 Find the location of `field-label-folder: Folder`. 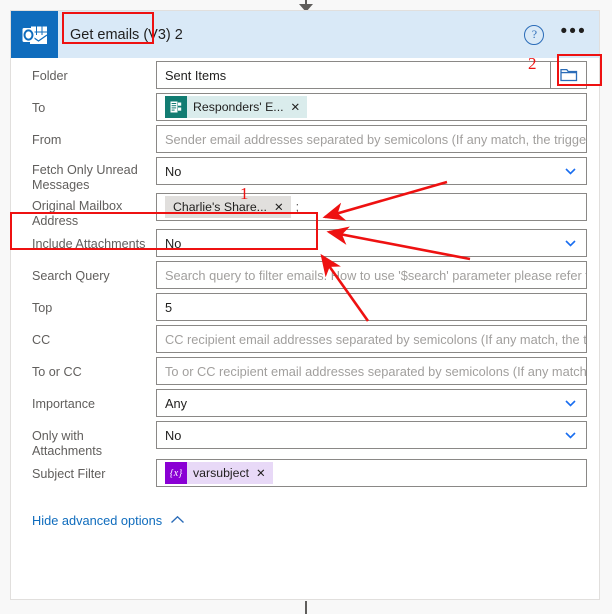

field-label-folder: Folder is located at coordinates (50, 76).